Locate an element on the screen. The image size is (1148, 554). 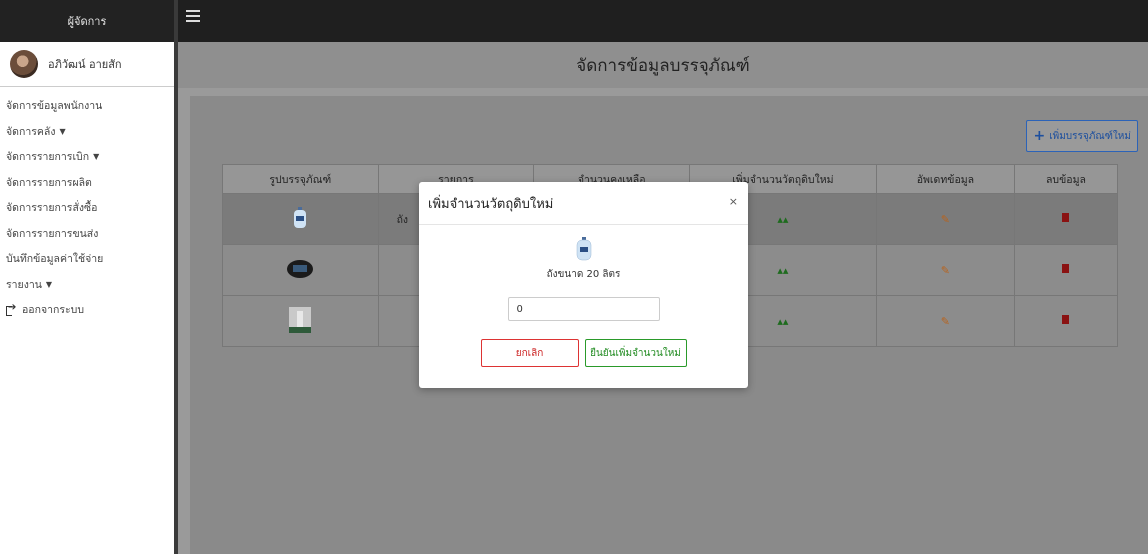
product-bottle-icon is located at coordinates (584, 249).